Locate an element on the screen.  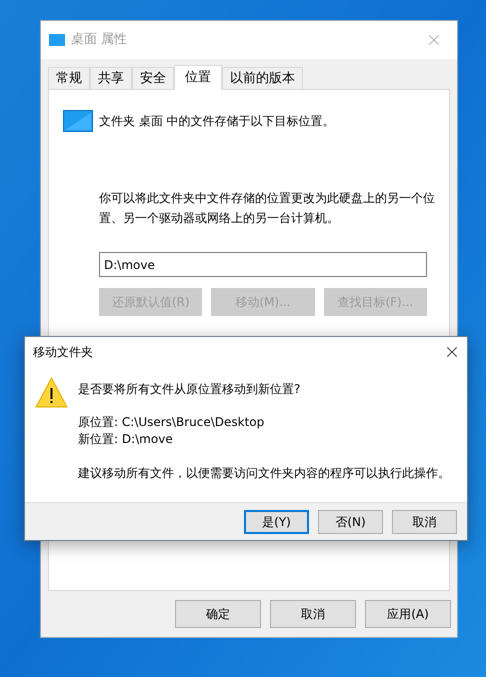
question-text: 是否要将所有文件从原位置移动到新位置? is located at coordinates (190, 389).